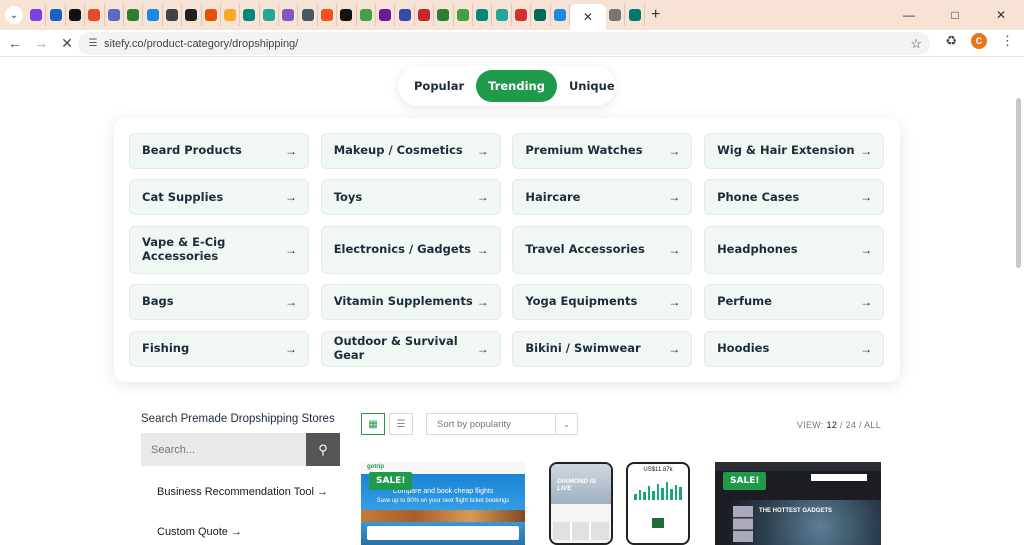 The image size is (1024, 545). I want to click on category-link: Beard Products →, so click(219, 151).